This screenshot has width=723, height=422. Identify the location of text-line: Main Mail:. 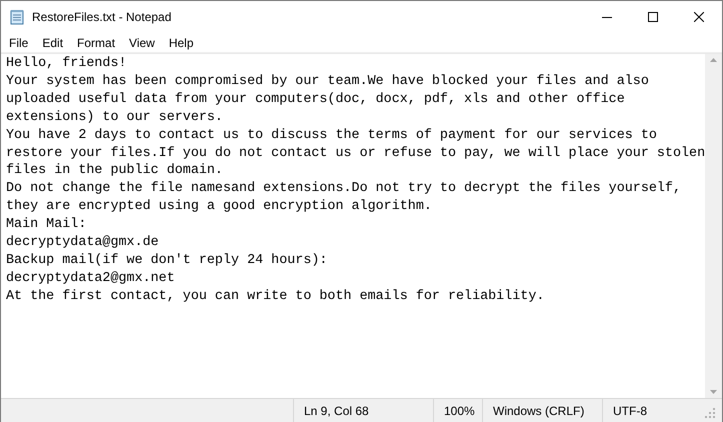
(46, 225).